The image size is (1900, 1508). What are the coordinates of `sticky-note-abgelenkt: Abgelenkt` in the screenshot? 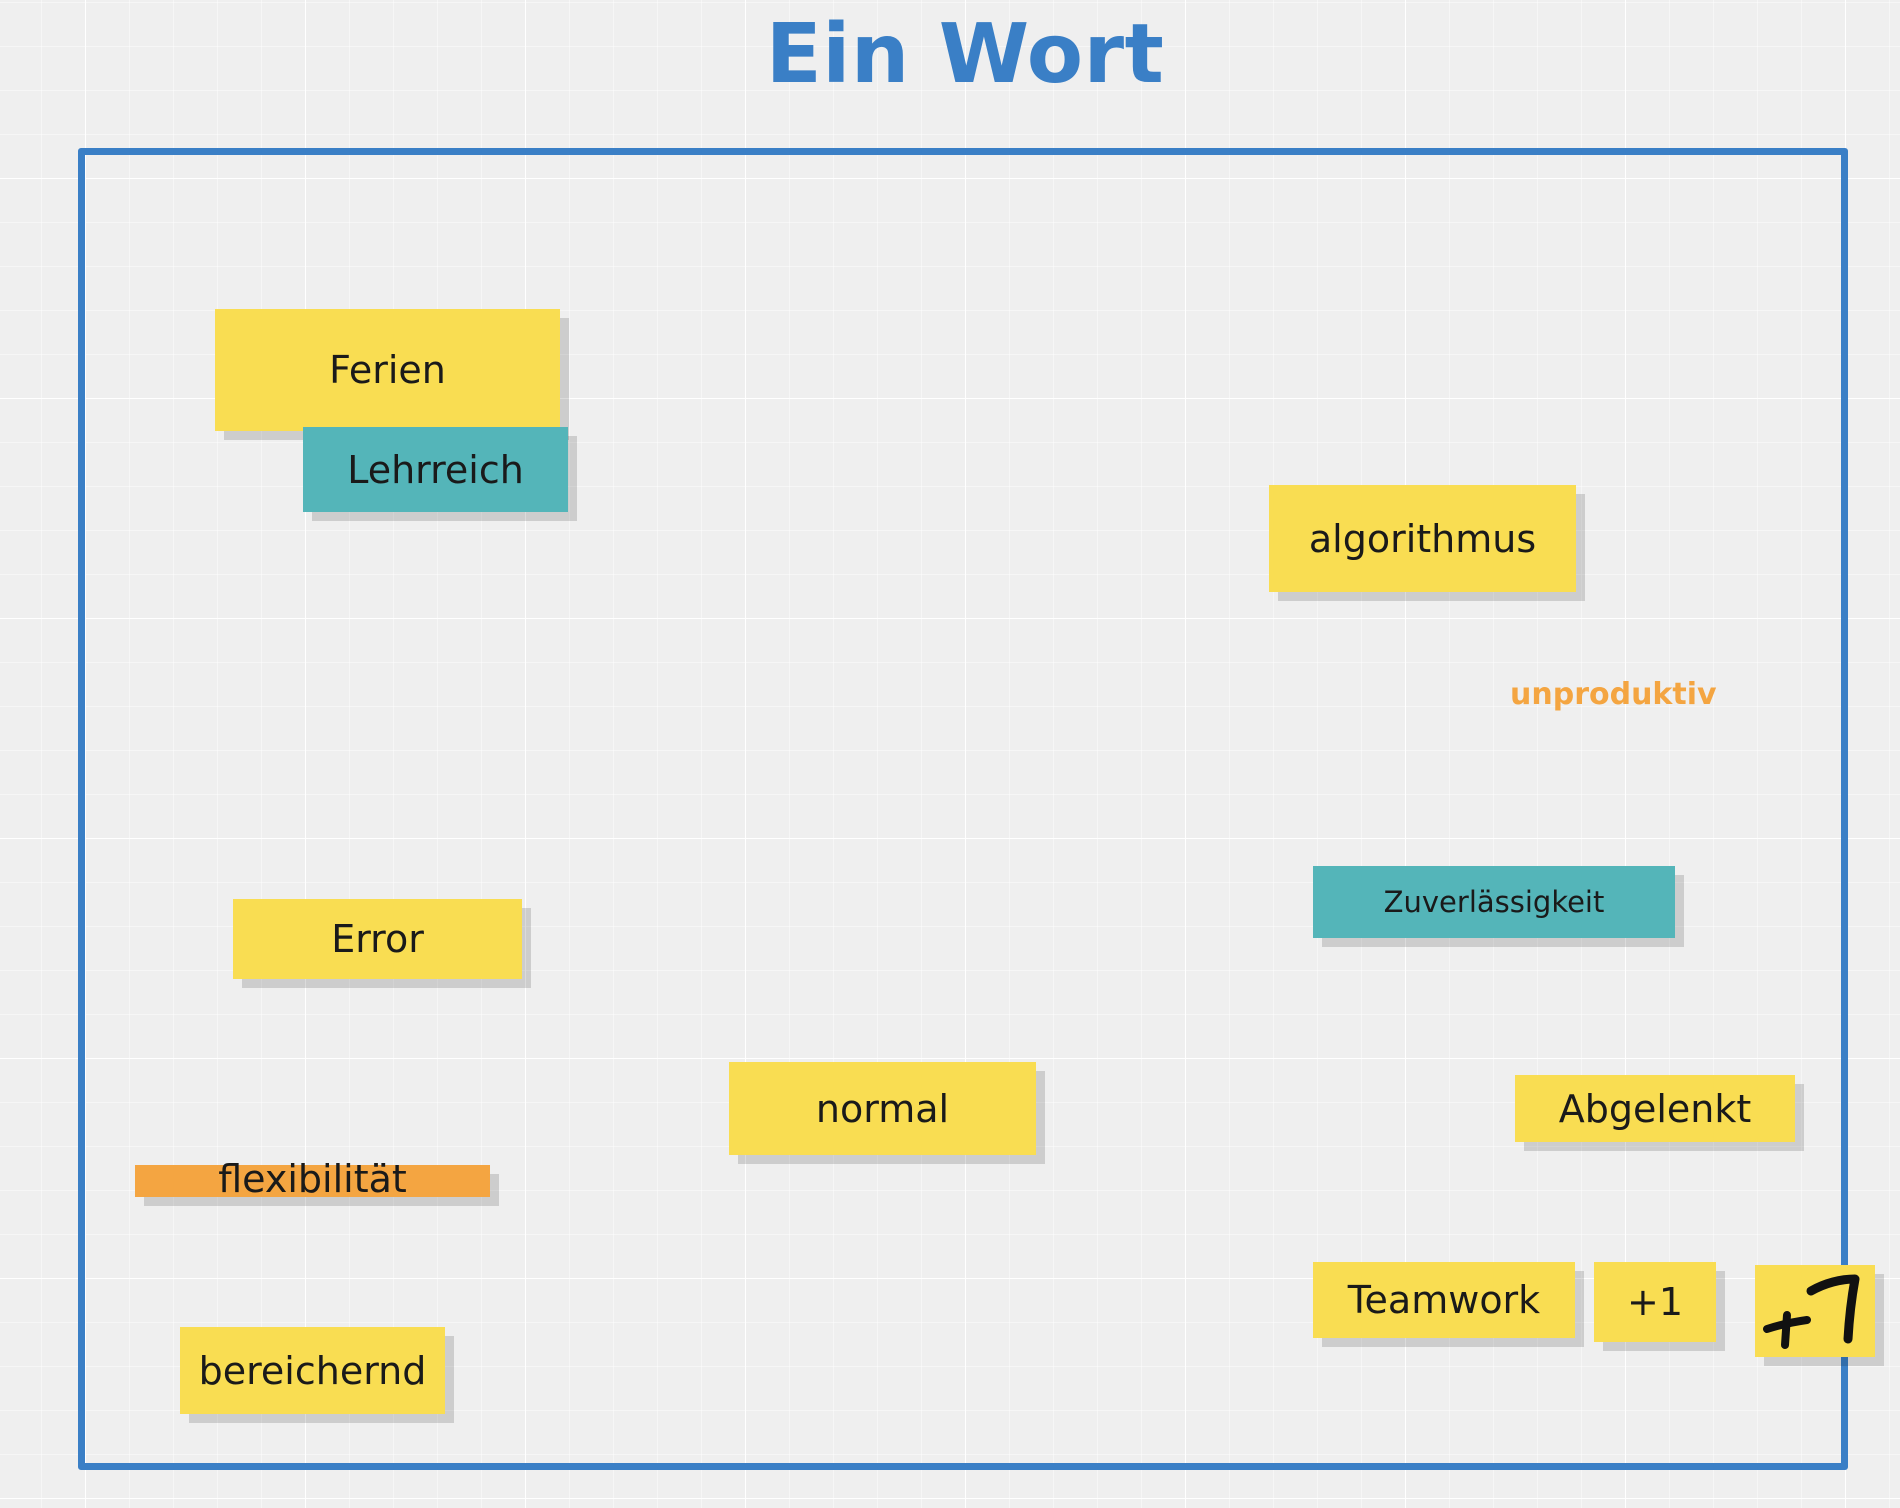 It's located at (1655, 1108).